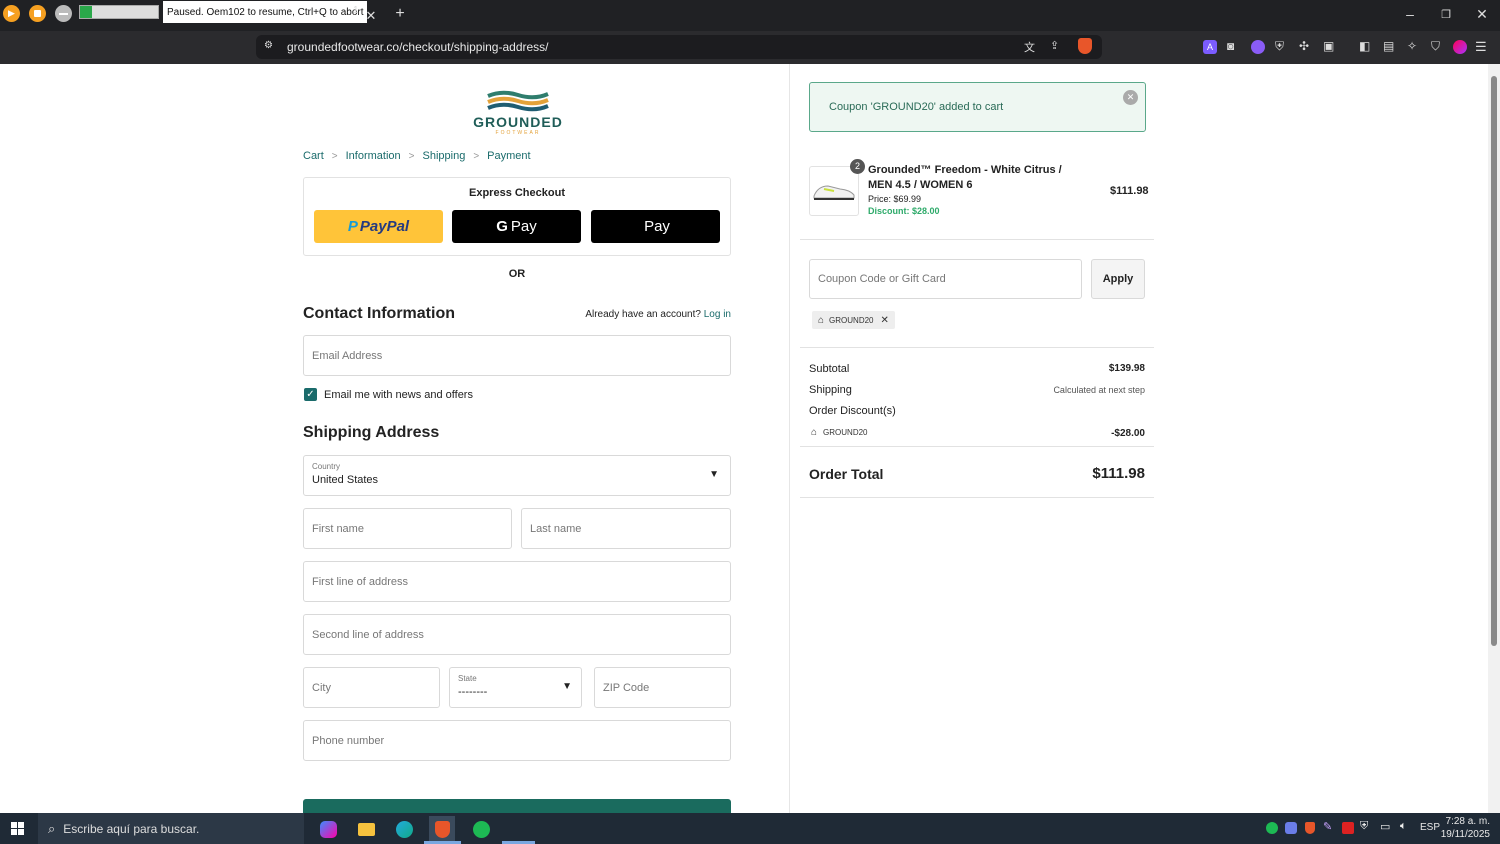 The height and width of the screenshot is (844, 1500). Describe the element at coordinates (1029, 47) in the screenshot. I see `translate-icon: 文` at that location.